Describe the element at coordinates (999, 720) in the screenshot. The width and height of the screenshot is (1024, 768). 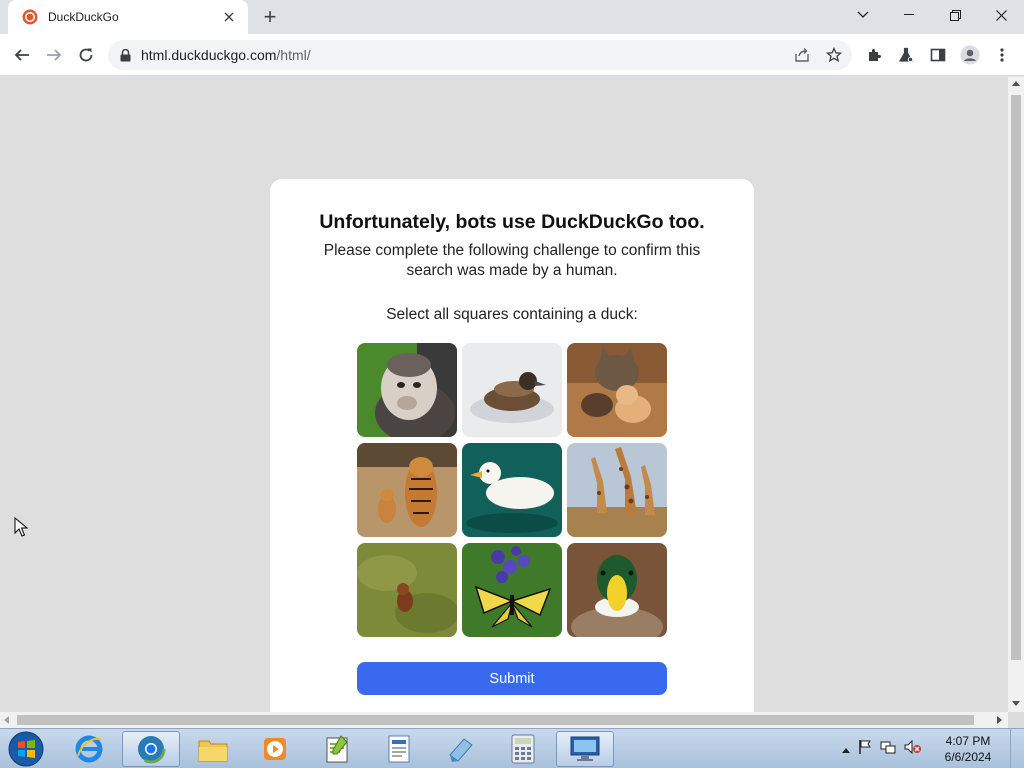
I see `scroll-right-icon` at that location.